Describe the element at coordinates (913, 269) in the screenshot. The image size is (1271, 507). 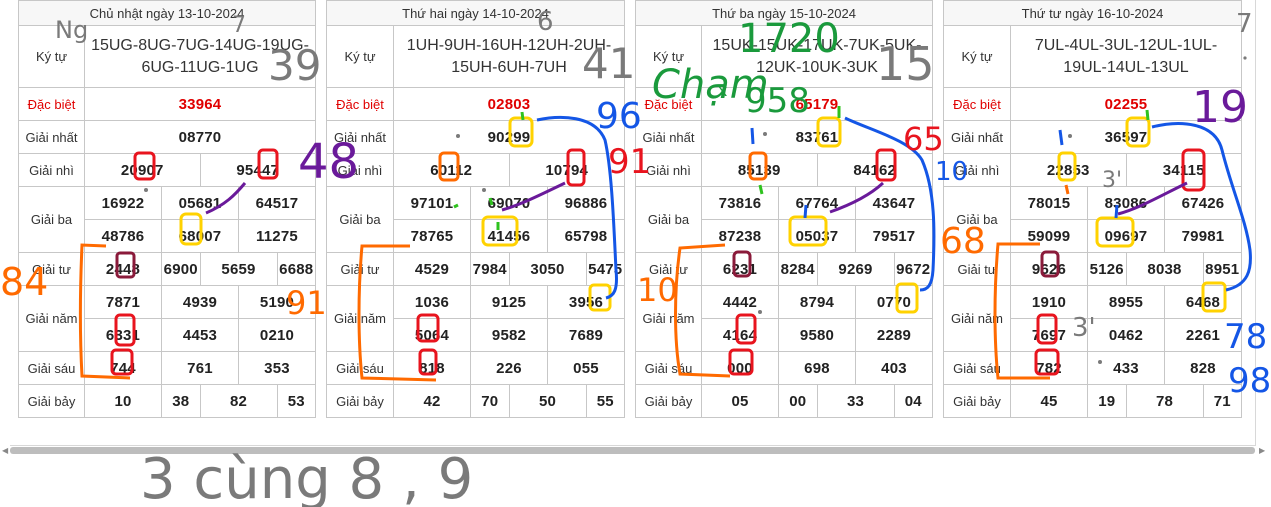
I see `fourth-prize: 9672` at that location.